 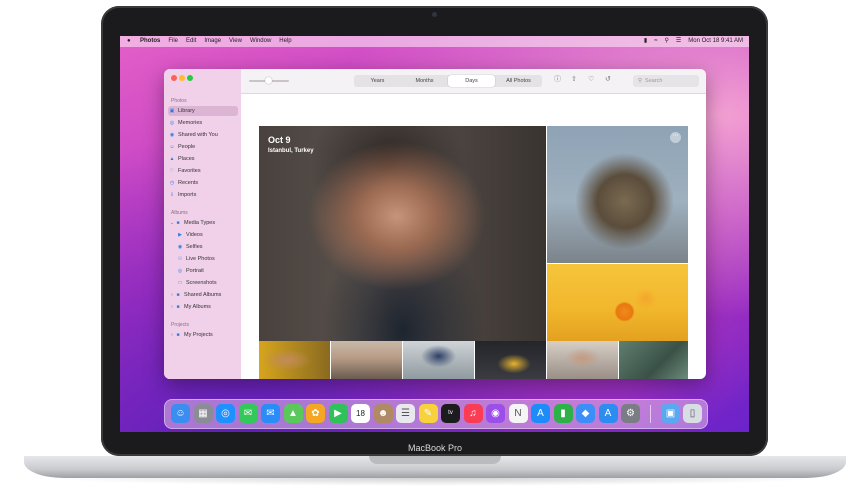 I want to click on zoom-slider-knob, so click(x=268, y=80).